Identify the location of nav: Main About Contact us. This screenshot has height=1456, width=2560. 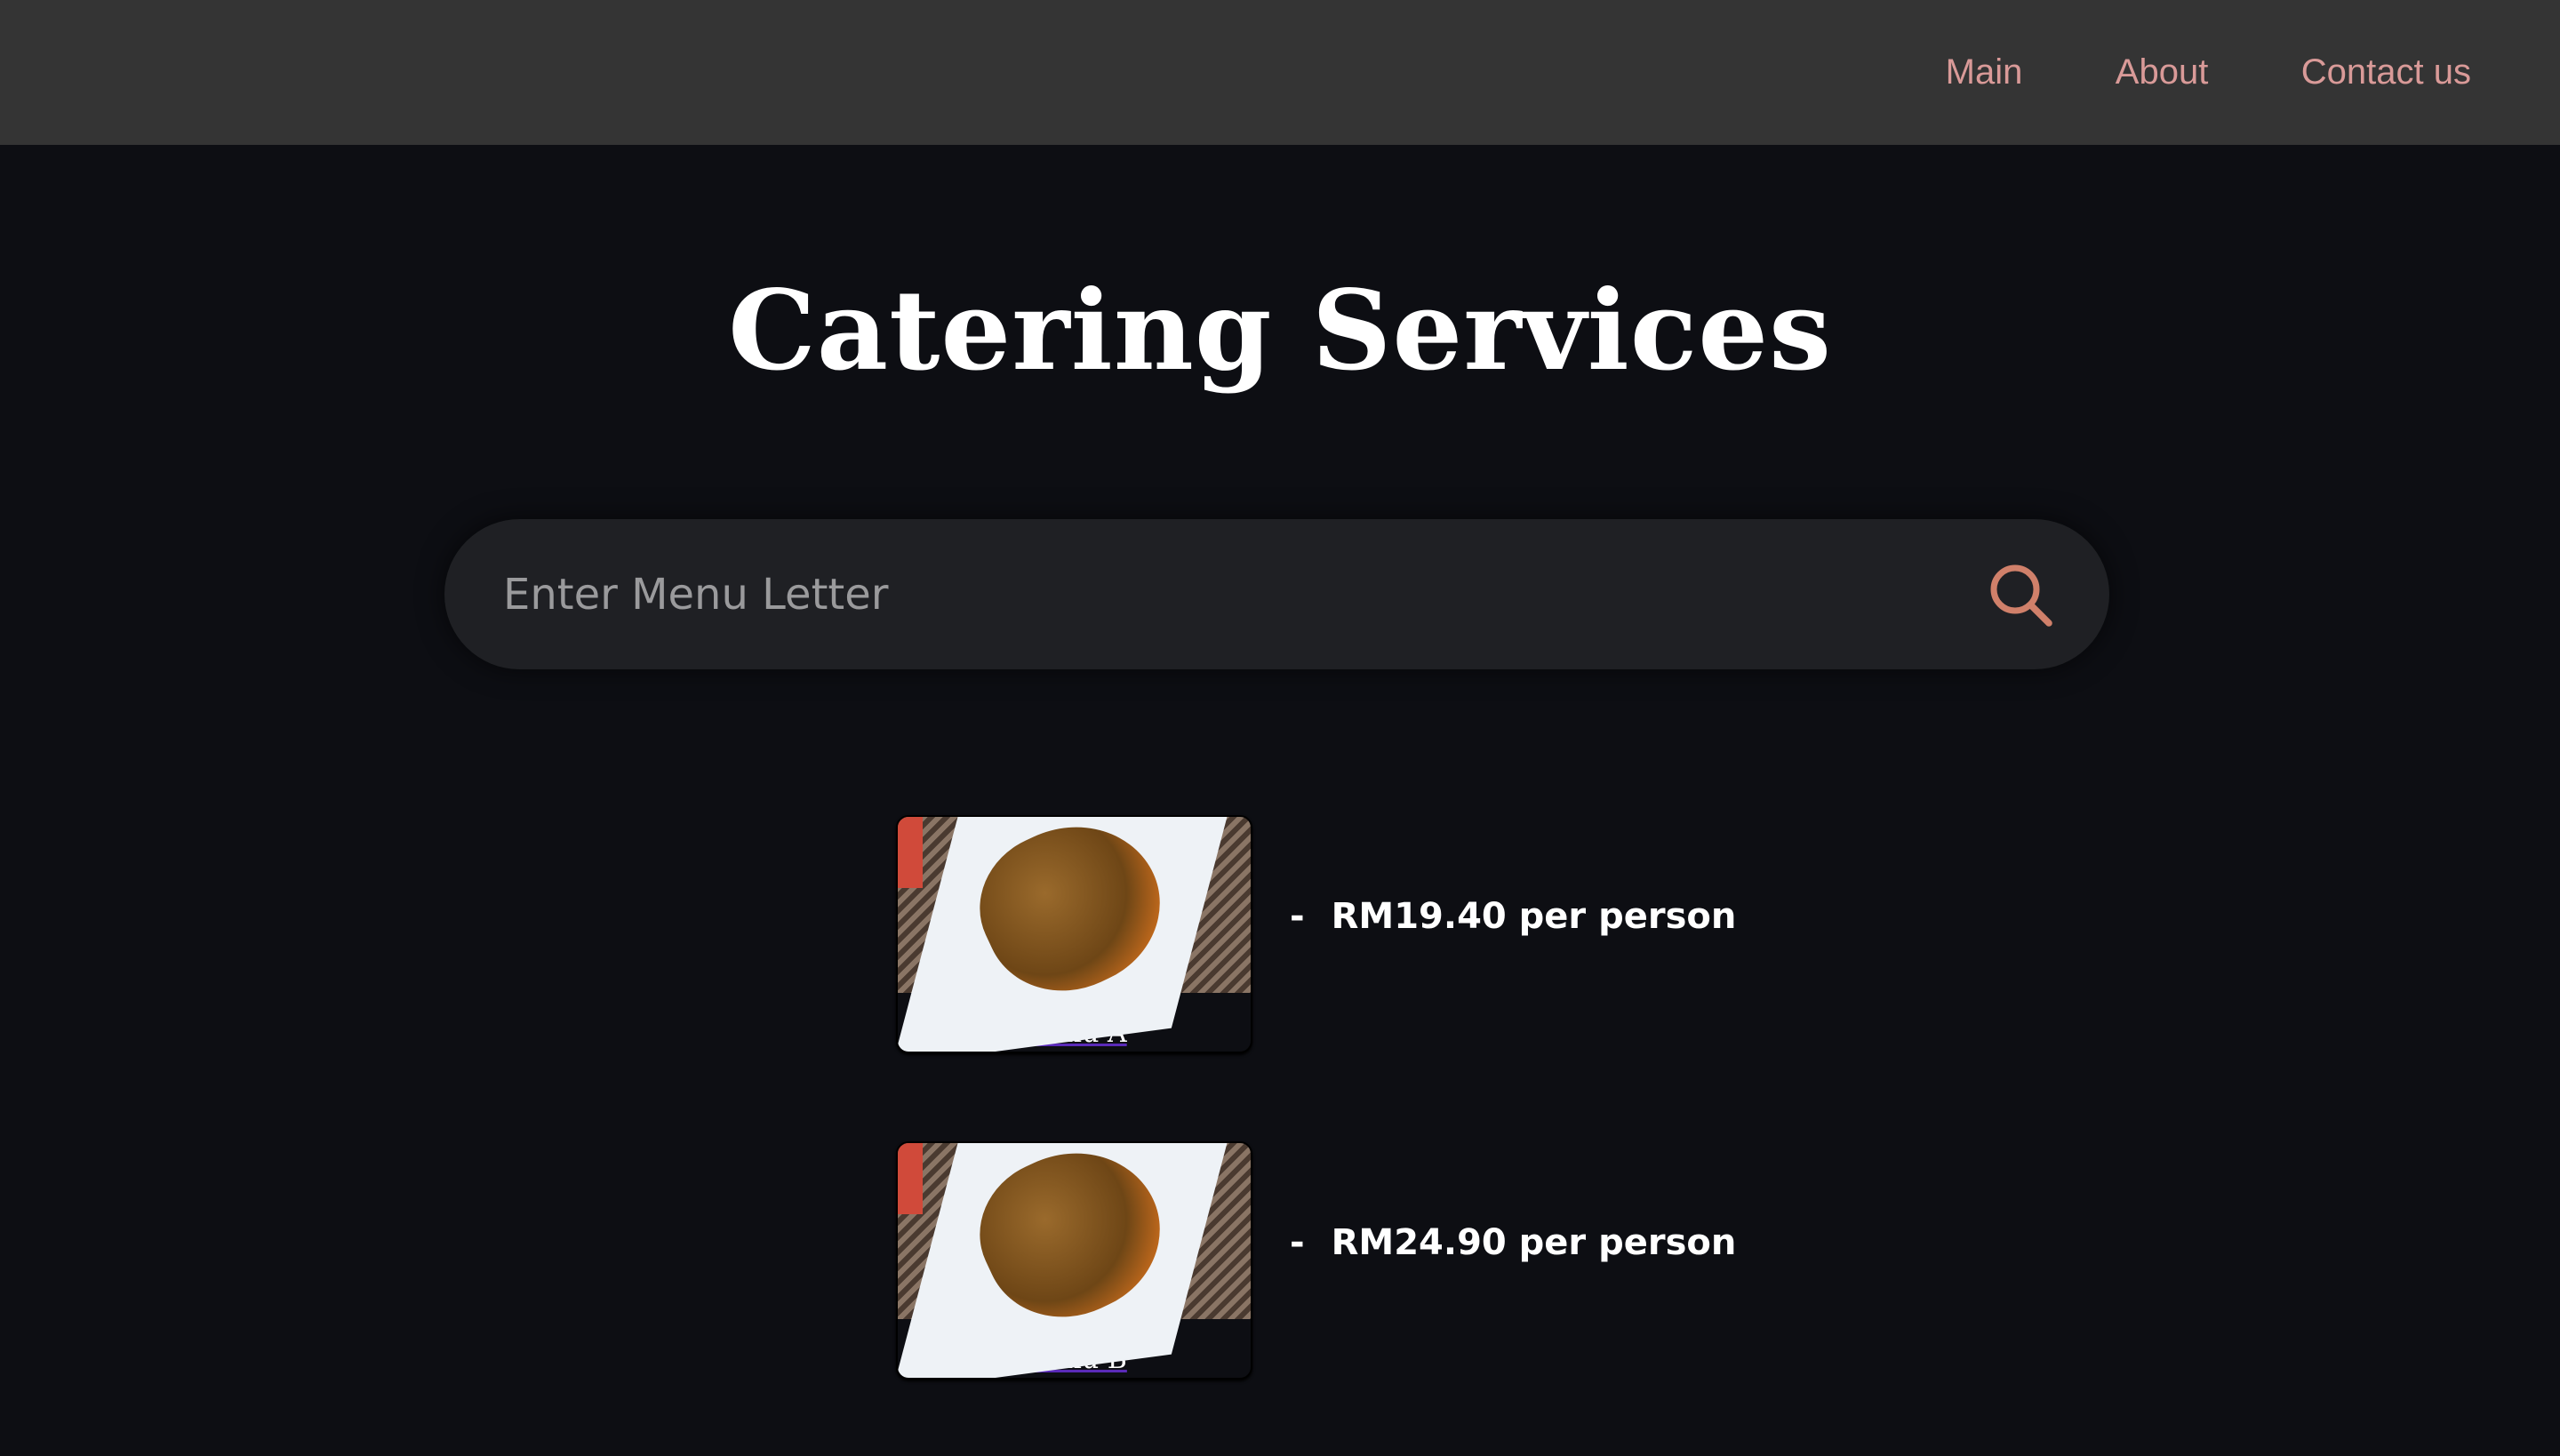
(2164, 72).